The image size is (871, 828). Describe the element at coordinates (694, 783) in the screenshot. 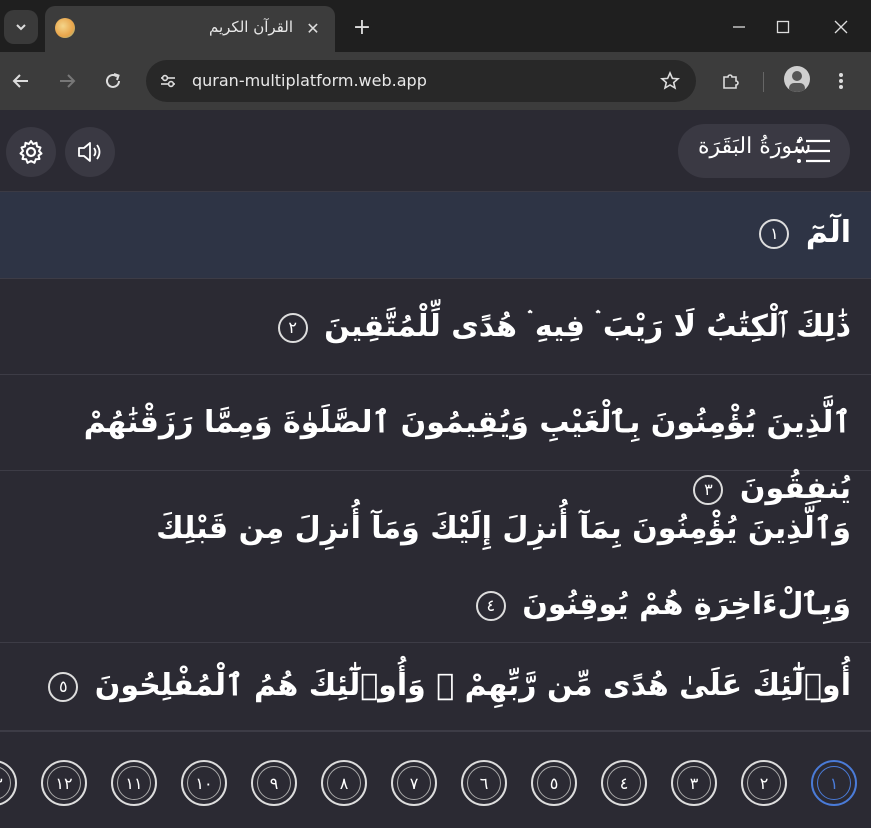

I see `ayah-nav-button: ٣` at that location.